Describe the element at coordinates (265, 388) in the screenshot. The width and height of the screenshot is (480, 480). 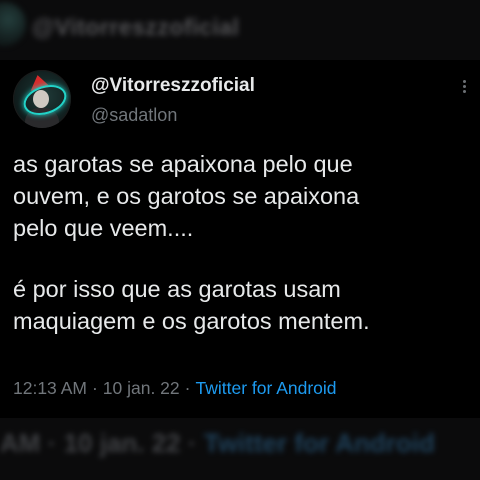
I see `tweet-source-app: Twitter for Android` at that location.